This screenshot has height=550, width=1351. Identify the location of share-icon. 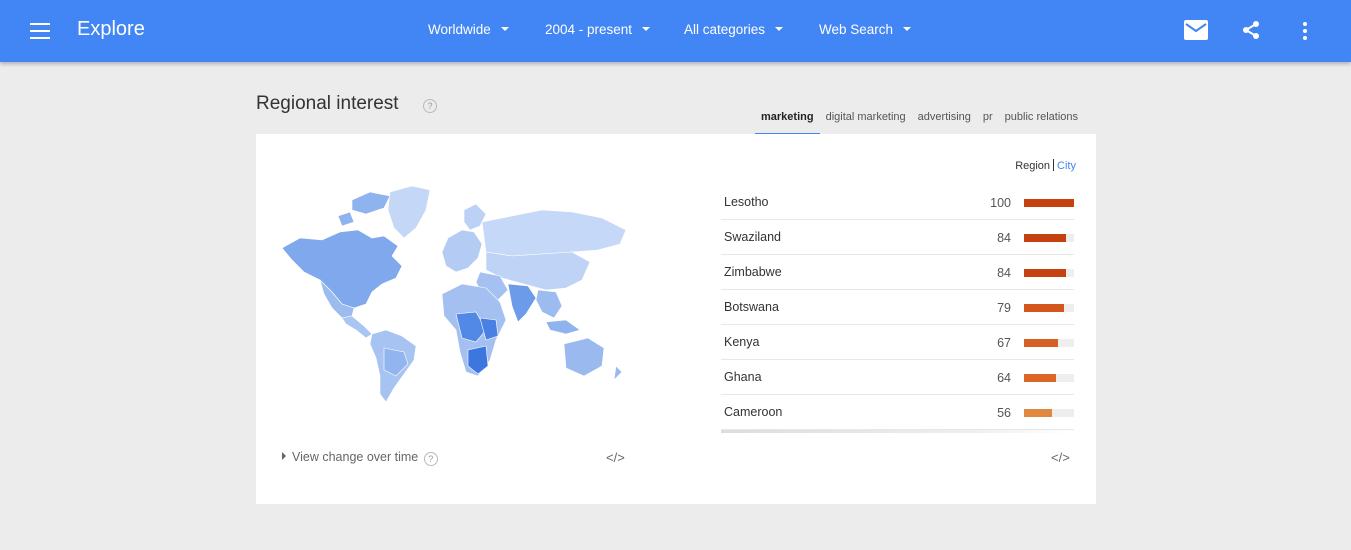
(1251, 30).